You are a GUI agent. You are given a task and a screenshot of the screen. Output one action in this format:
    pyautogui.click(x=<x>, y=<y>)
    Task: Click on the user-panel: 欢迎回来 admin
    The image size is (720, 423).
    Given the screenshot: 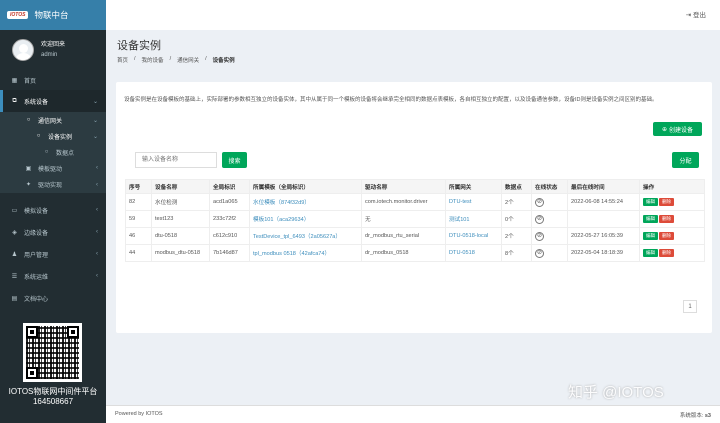 What is the action you would take?
    pyautogui.click(x=53, y=50)
    